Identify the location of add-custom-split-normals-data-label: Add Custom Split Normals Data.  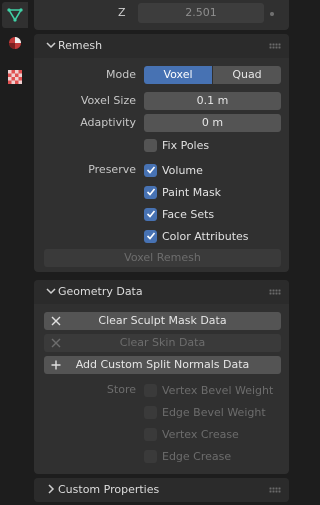
(162, 364).